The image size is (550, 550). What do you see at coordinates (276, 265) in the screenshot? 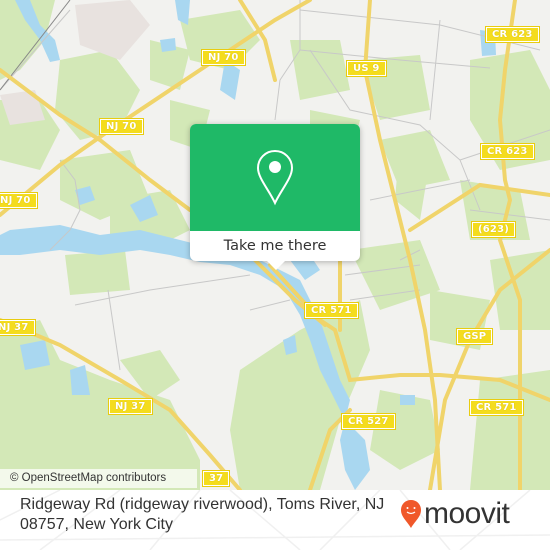
I see `popup-pointer` at bounding box center [276, 265].